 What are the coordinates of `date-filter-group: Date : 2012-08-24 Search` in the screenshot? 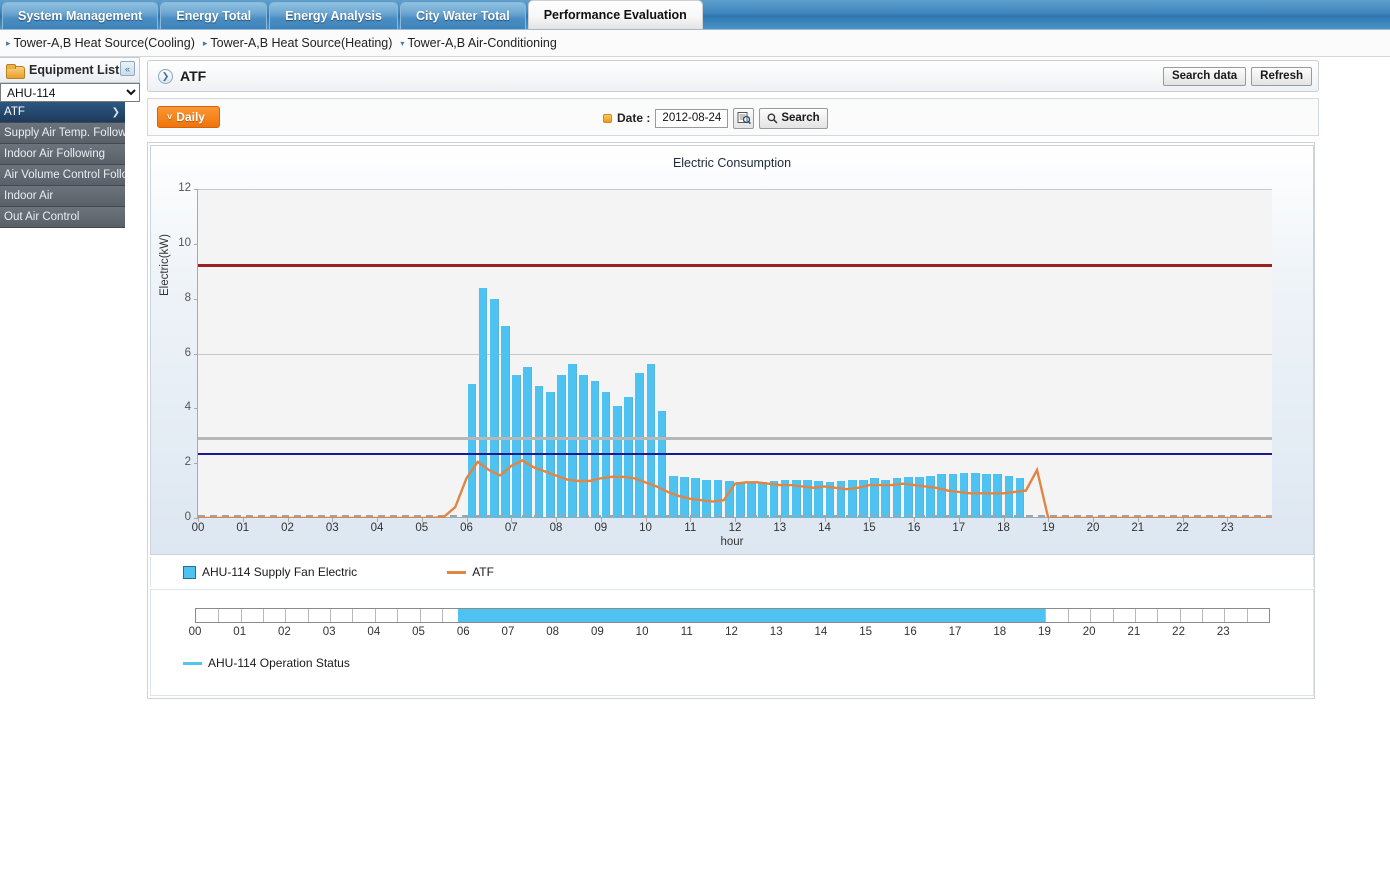 It's located at (715, 118).